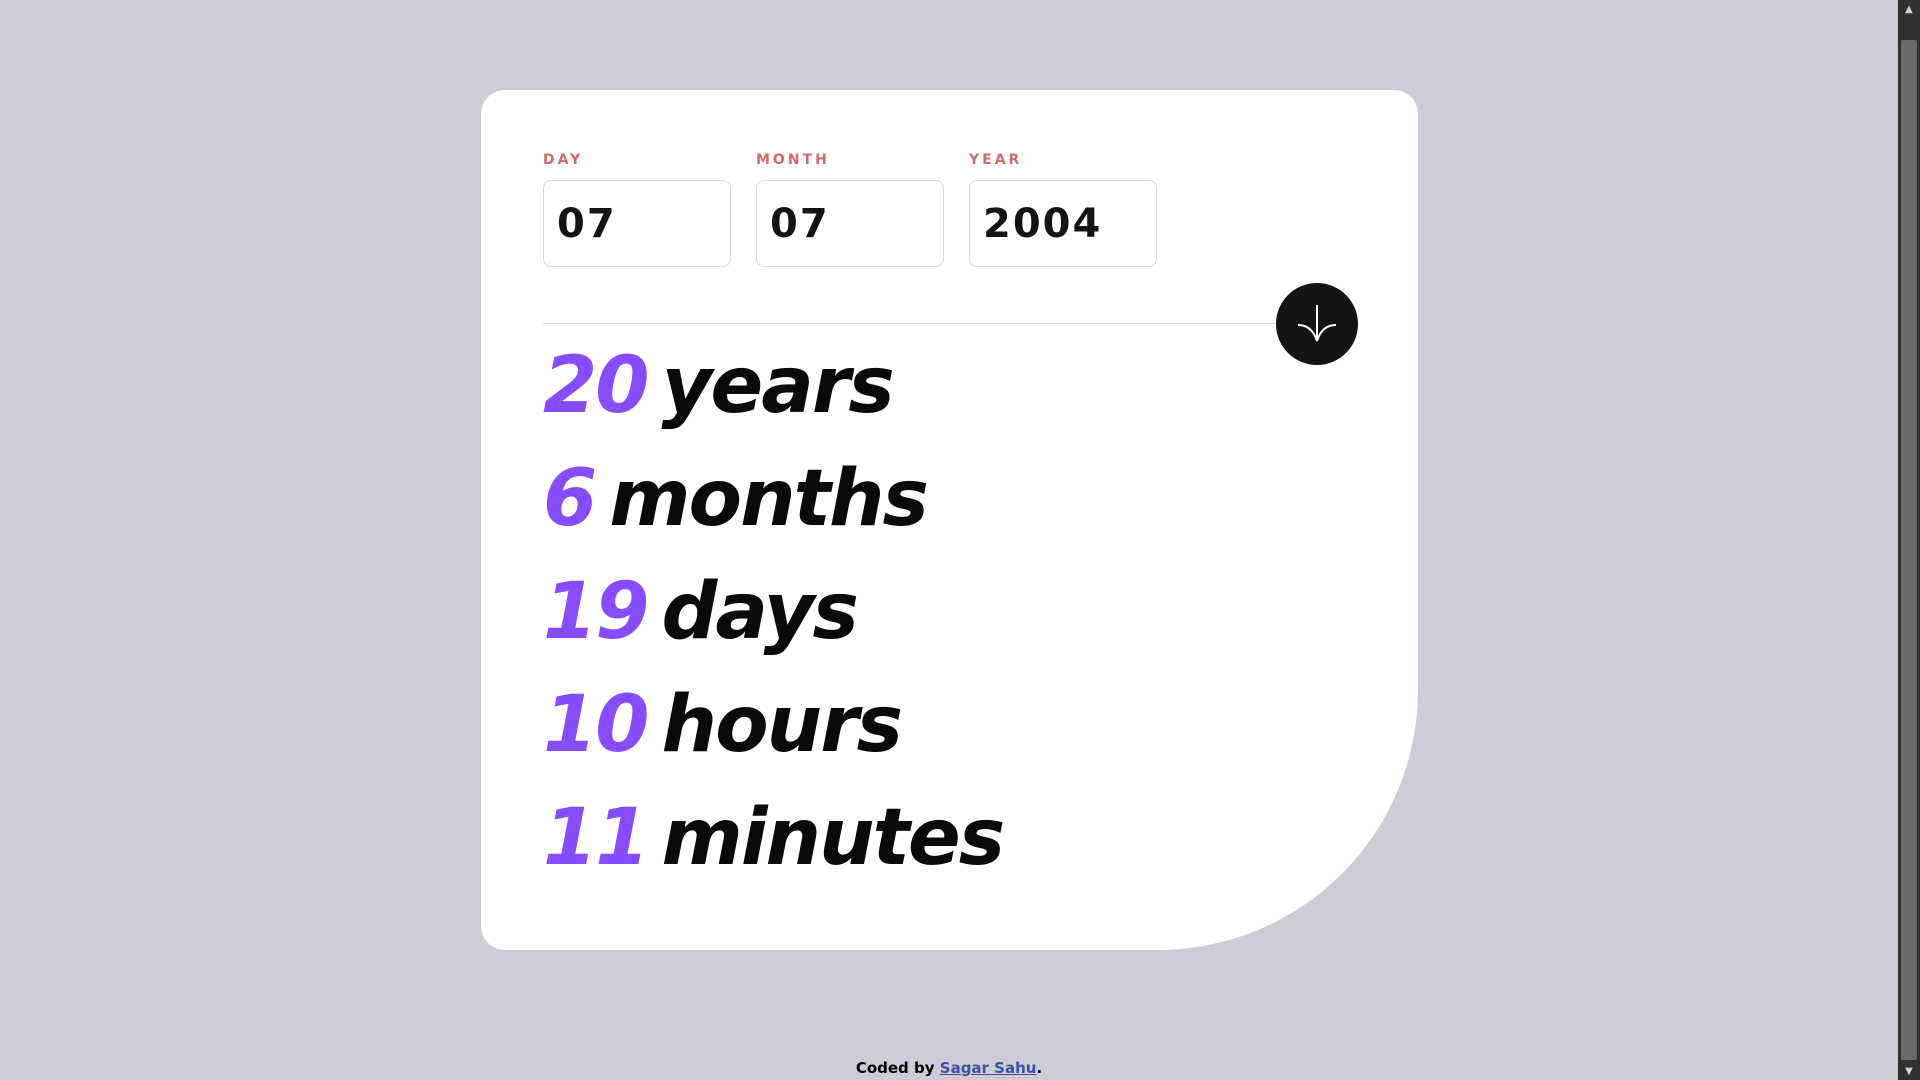  What do you see at coordinates (1909, 550) in the screenshot?
I see `scroll-thumb` at bounding box center [1909, 550].